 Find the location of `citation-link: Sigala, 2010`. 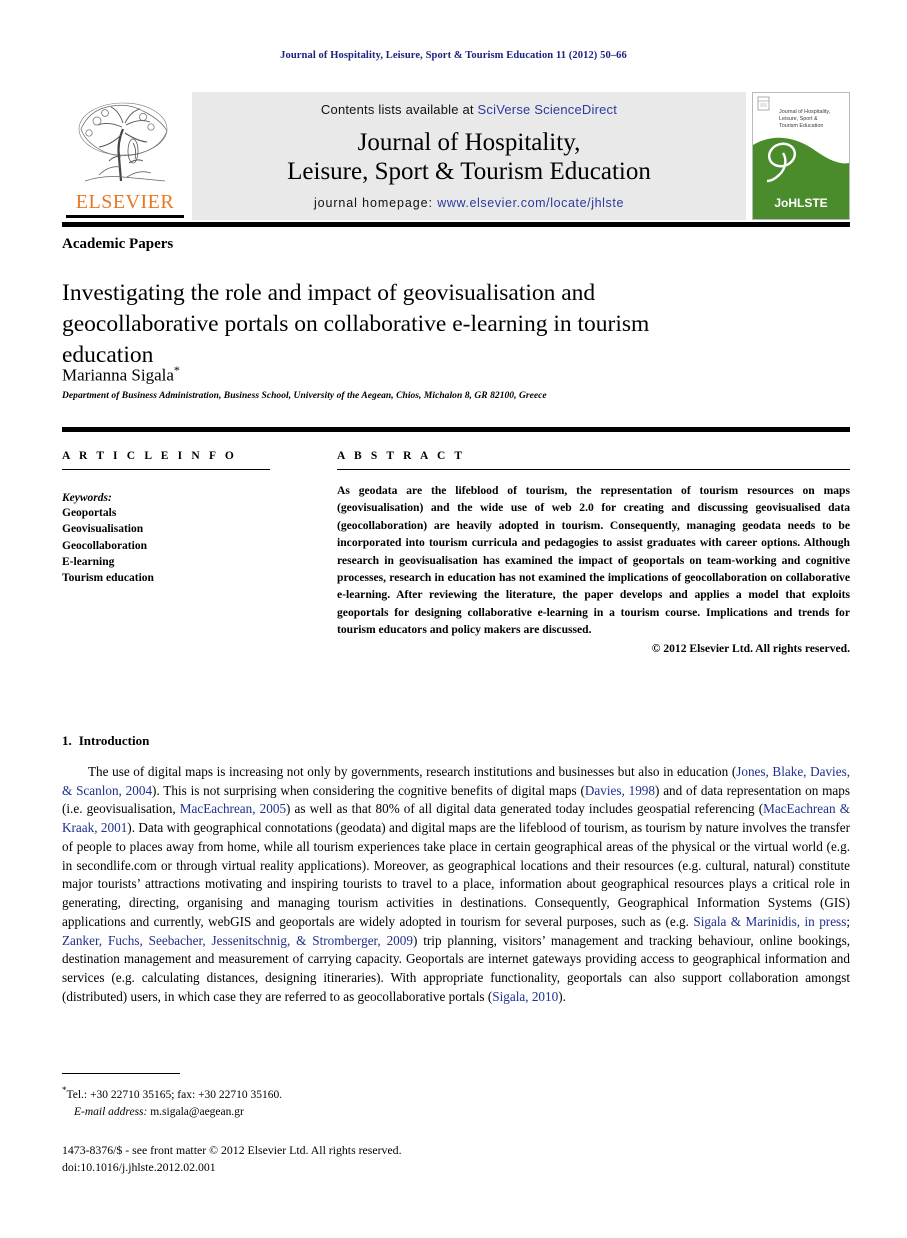

citation-link: Sigala, 2010 is located at coordinates (525, 996).